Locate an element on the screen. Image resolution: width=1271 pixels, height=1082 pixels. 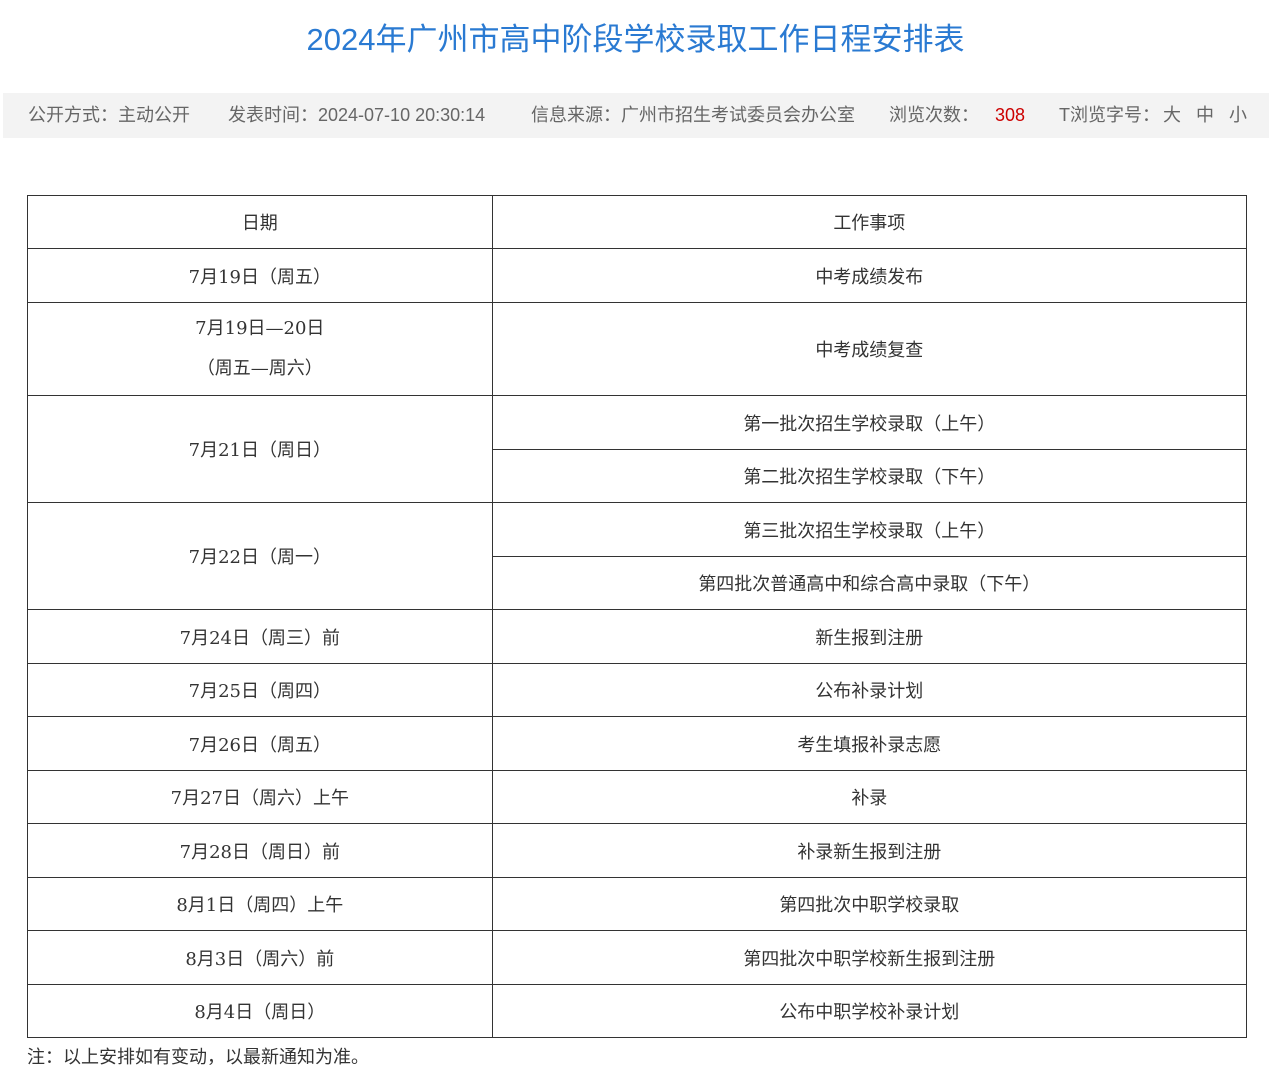
date-cell: 8月3日（周六）前 is located at coordinates (260, 957).